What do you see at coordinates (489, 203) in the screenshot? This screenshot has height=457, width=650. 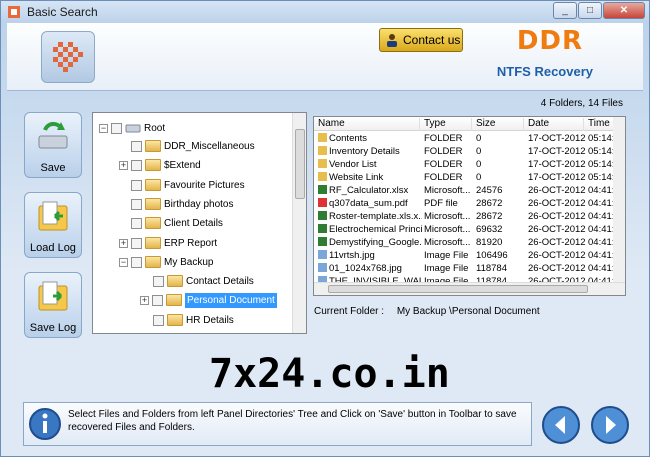 I see `cell-size: 28672` at bounding box center [489, 203].